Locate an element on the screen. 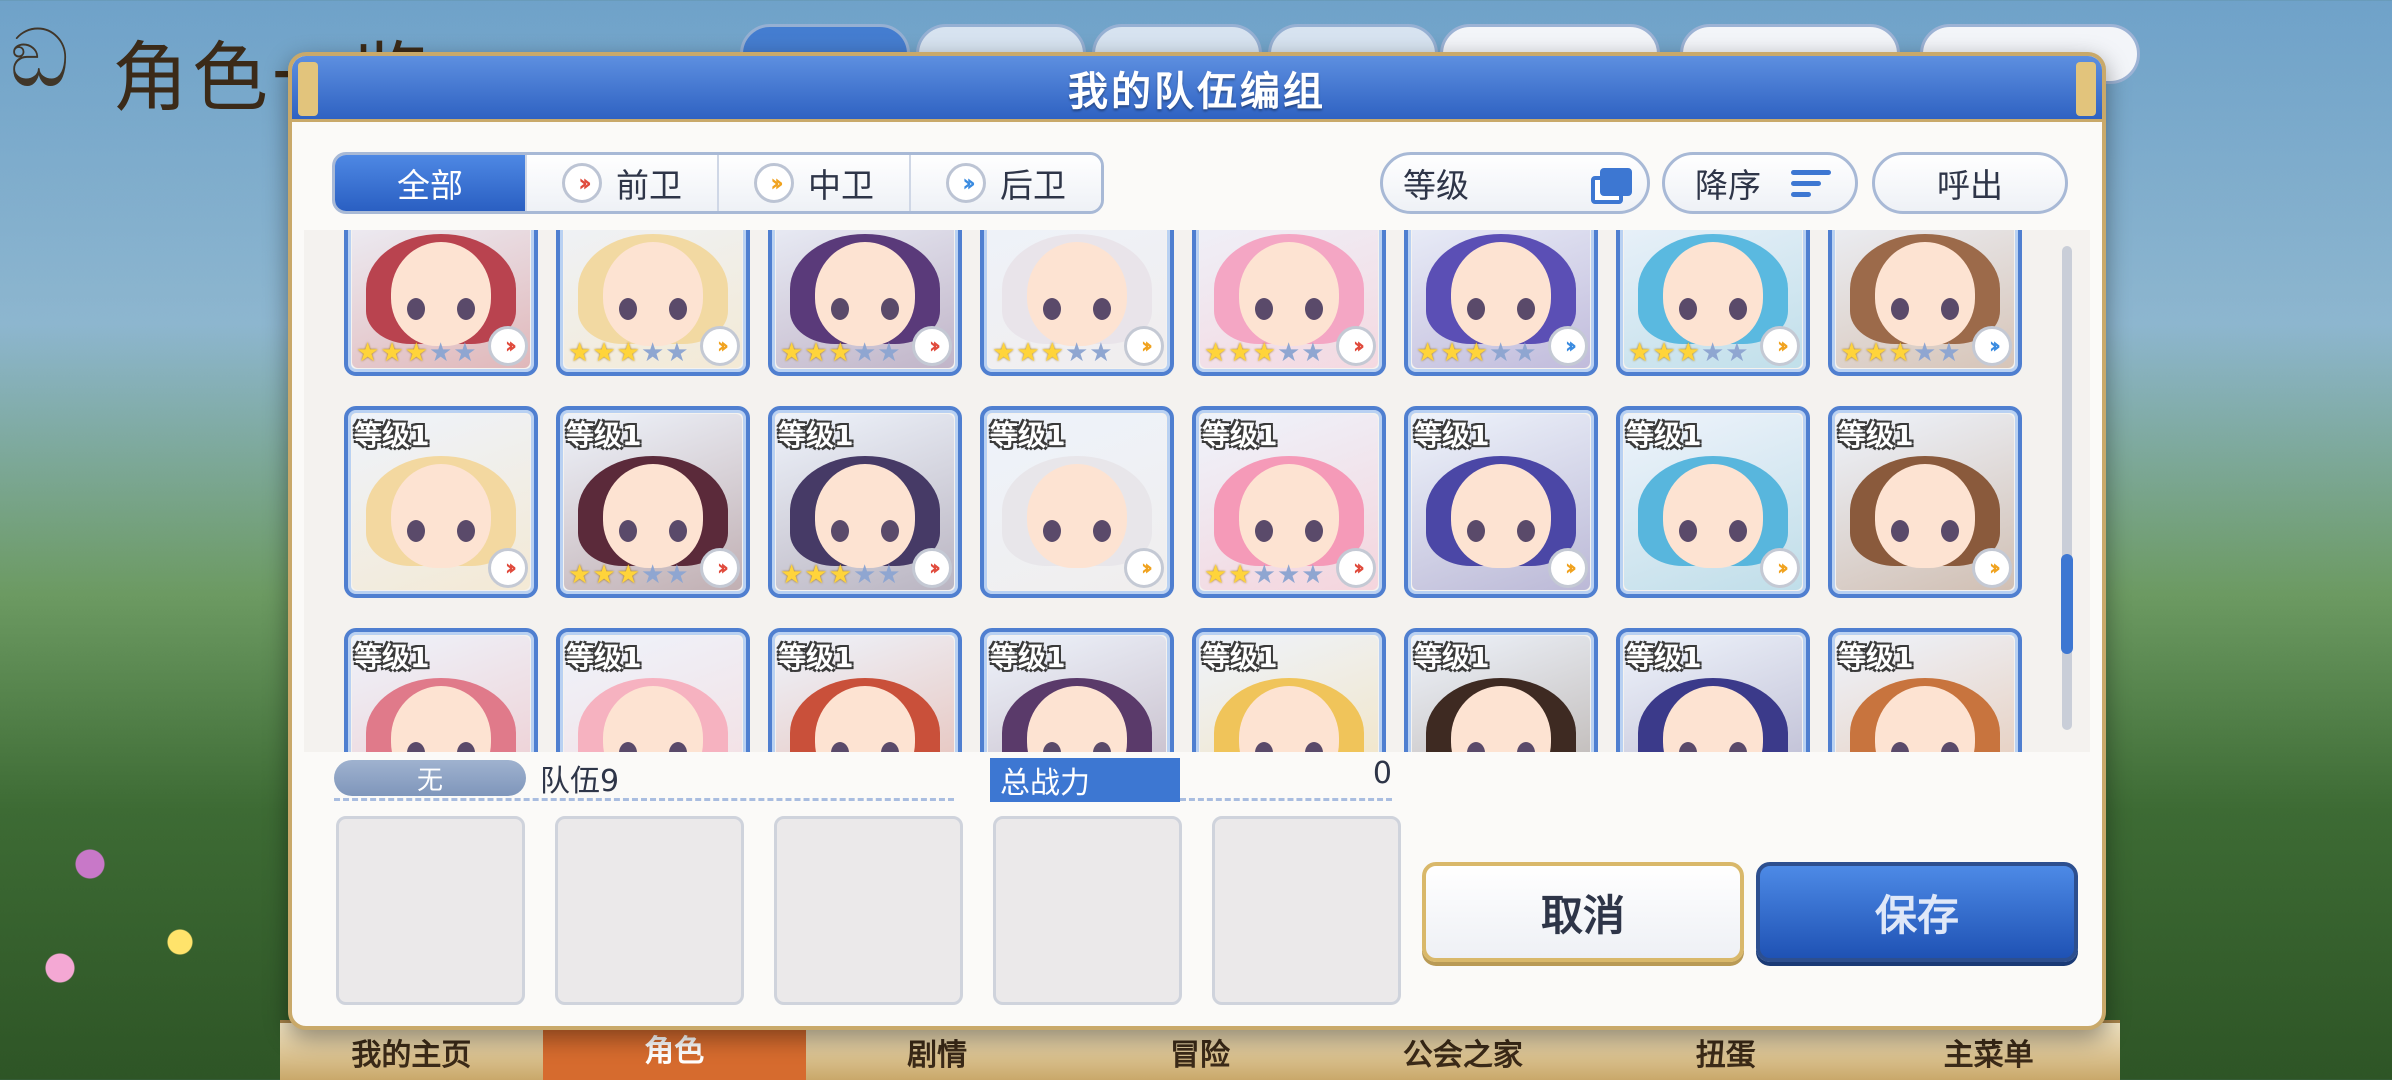 This screenshot has width=2392, height=1080. swirl-logo-icon: ඞ is located at coordinates (40, 58).